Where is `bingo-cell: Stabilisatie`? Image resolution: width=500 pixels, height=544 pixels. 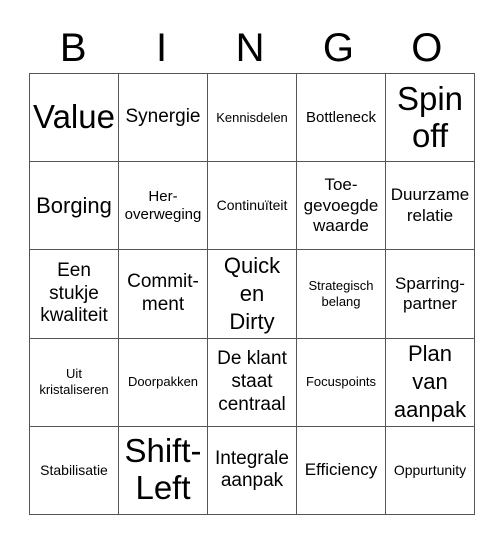
bingo-cell: Stabilisatie is located at coordinates (74, 470).